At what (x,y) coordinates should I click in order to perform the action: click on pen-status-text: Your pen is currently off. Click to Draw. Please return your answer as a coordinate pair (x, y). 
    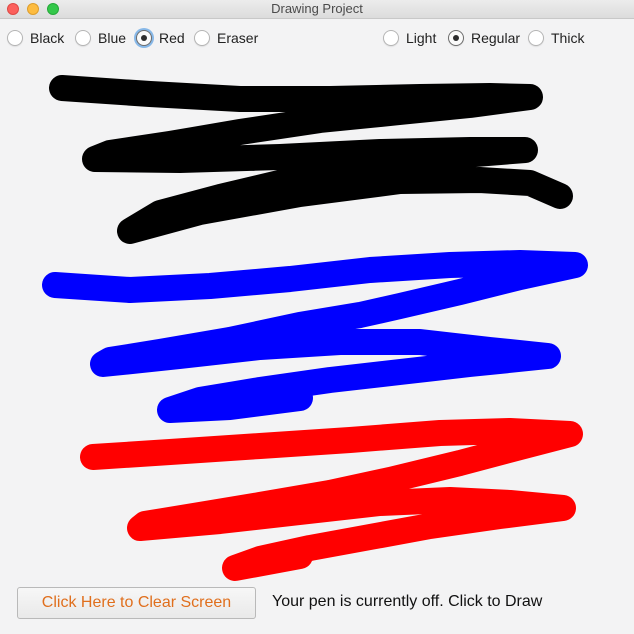
    Looking at the image, I should click on (407, 601).